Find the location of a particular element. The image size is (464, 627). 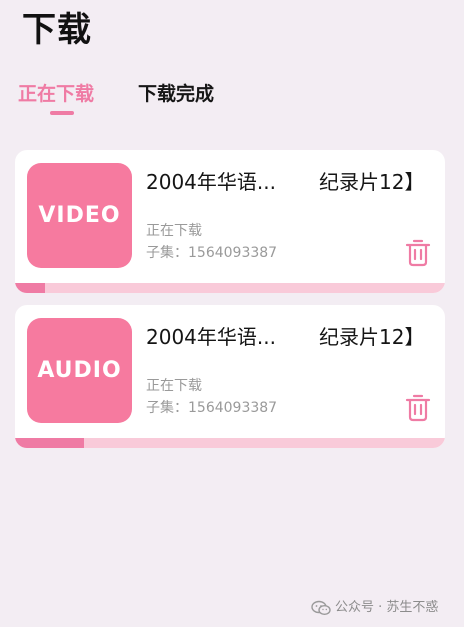

active-tab-indicator is located at coordinates (62, 113).